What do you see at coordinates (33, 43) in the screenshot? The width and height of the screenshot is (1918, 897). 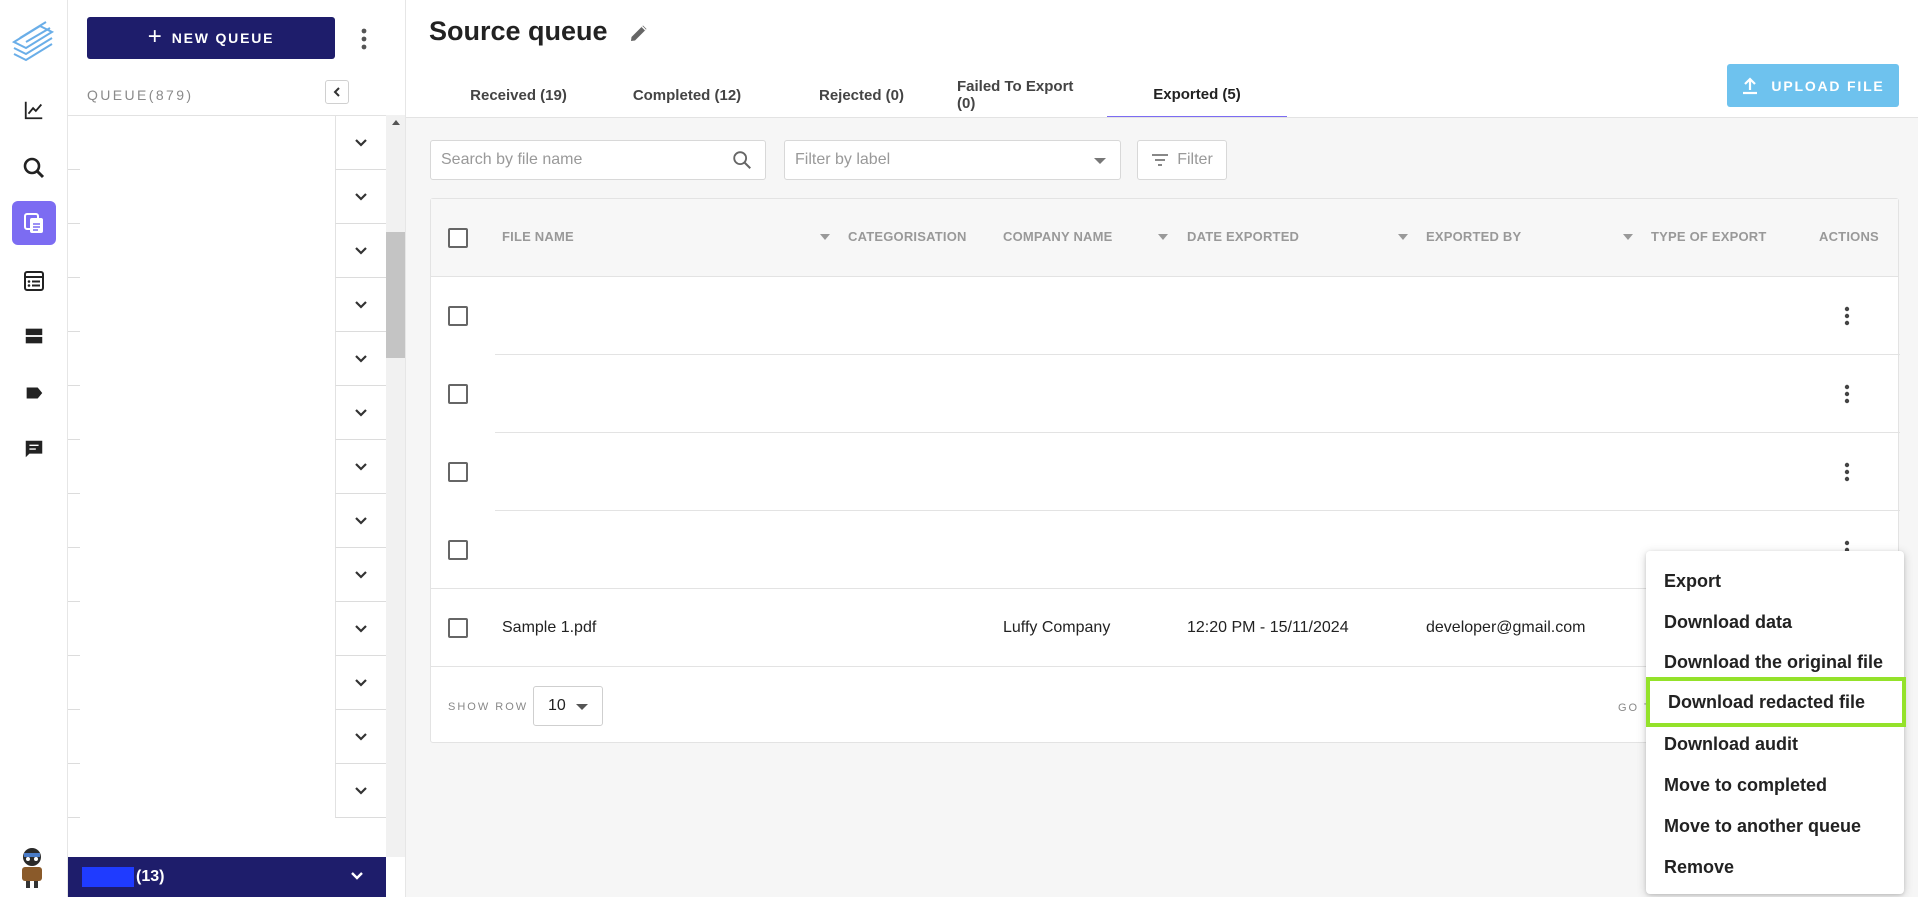 I see `app-logo-icon` at bounding box center [33, 43].